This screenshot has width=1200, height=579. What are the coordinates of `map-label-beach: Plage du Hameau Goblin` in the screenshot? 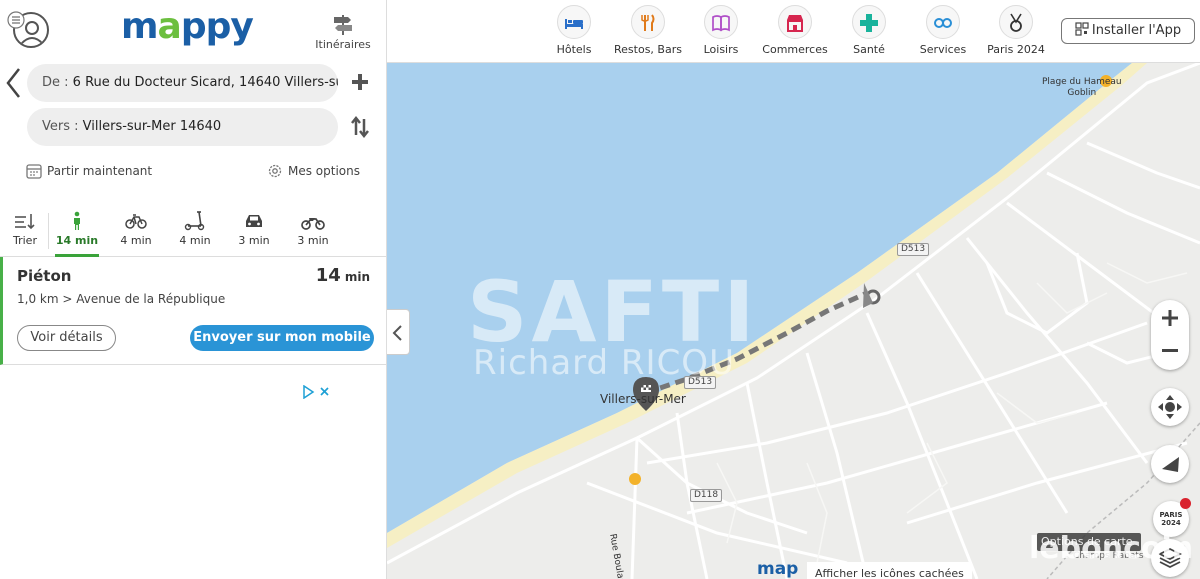 It's located at (1082, 87).